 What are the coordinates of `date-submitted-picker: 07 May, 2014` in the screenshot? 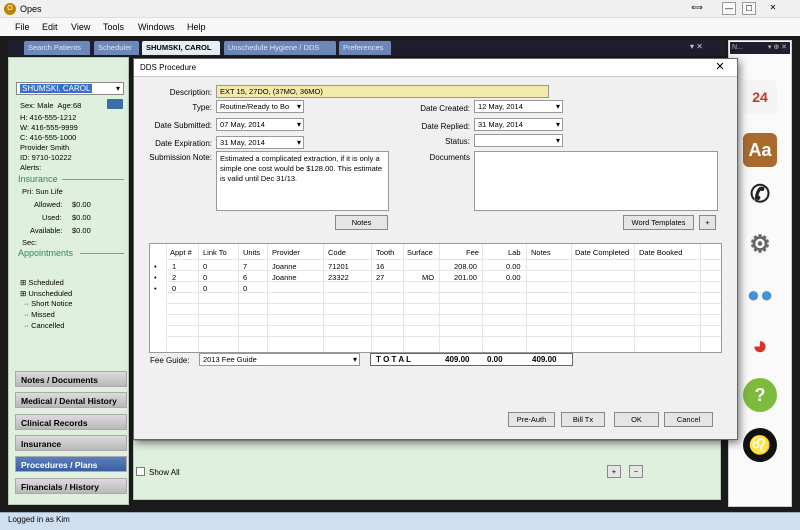 It's located at (260, 124).